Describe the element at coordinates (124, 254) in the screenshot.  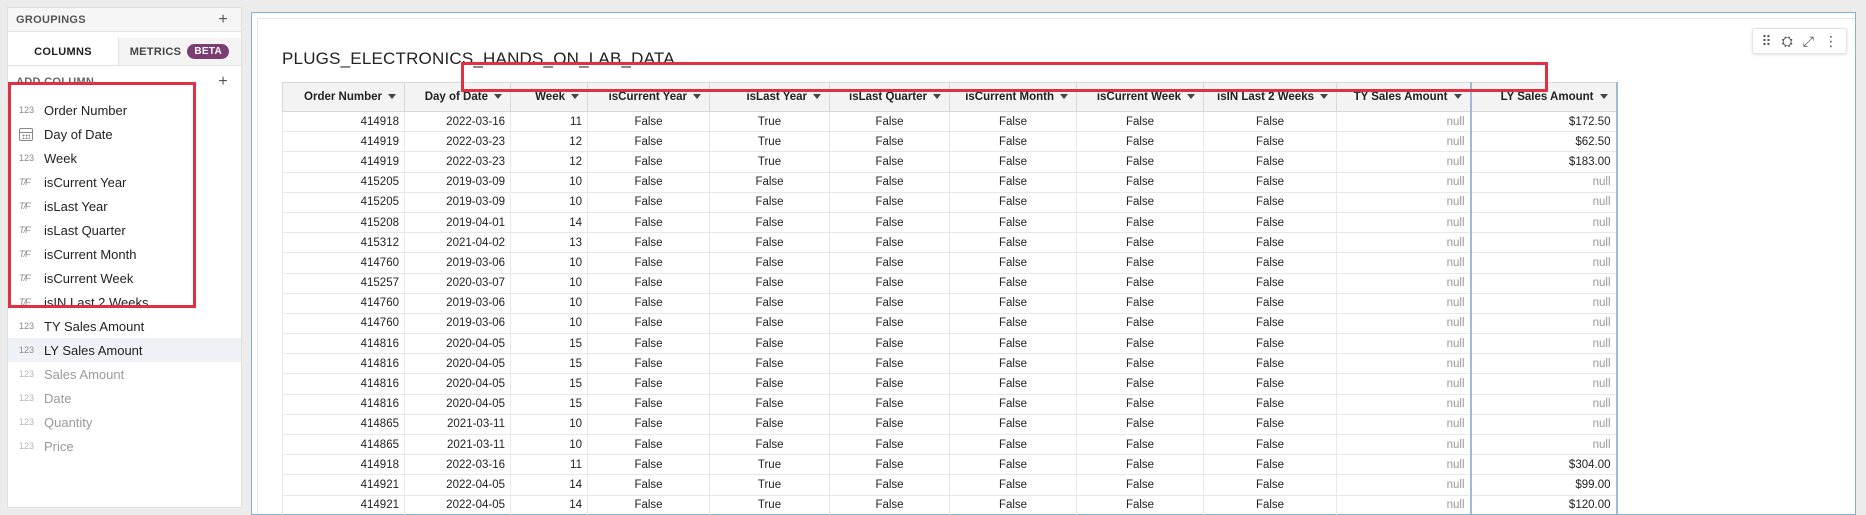
I see `column-item: T/F isCurrent Month` at that location.